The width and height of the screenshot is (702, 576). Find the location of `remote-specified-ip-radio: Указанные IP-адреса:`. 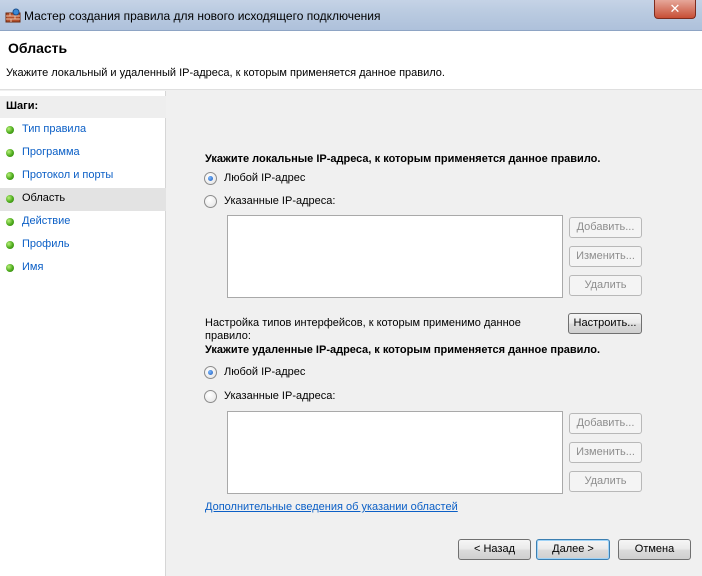

remote-specified-ip-radio: Указанные IP-адреса: is located at coordinates (304, 397).